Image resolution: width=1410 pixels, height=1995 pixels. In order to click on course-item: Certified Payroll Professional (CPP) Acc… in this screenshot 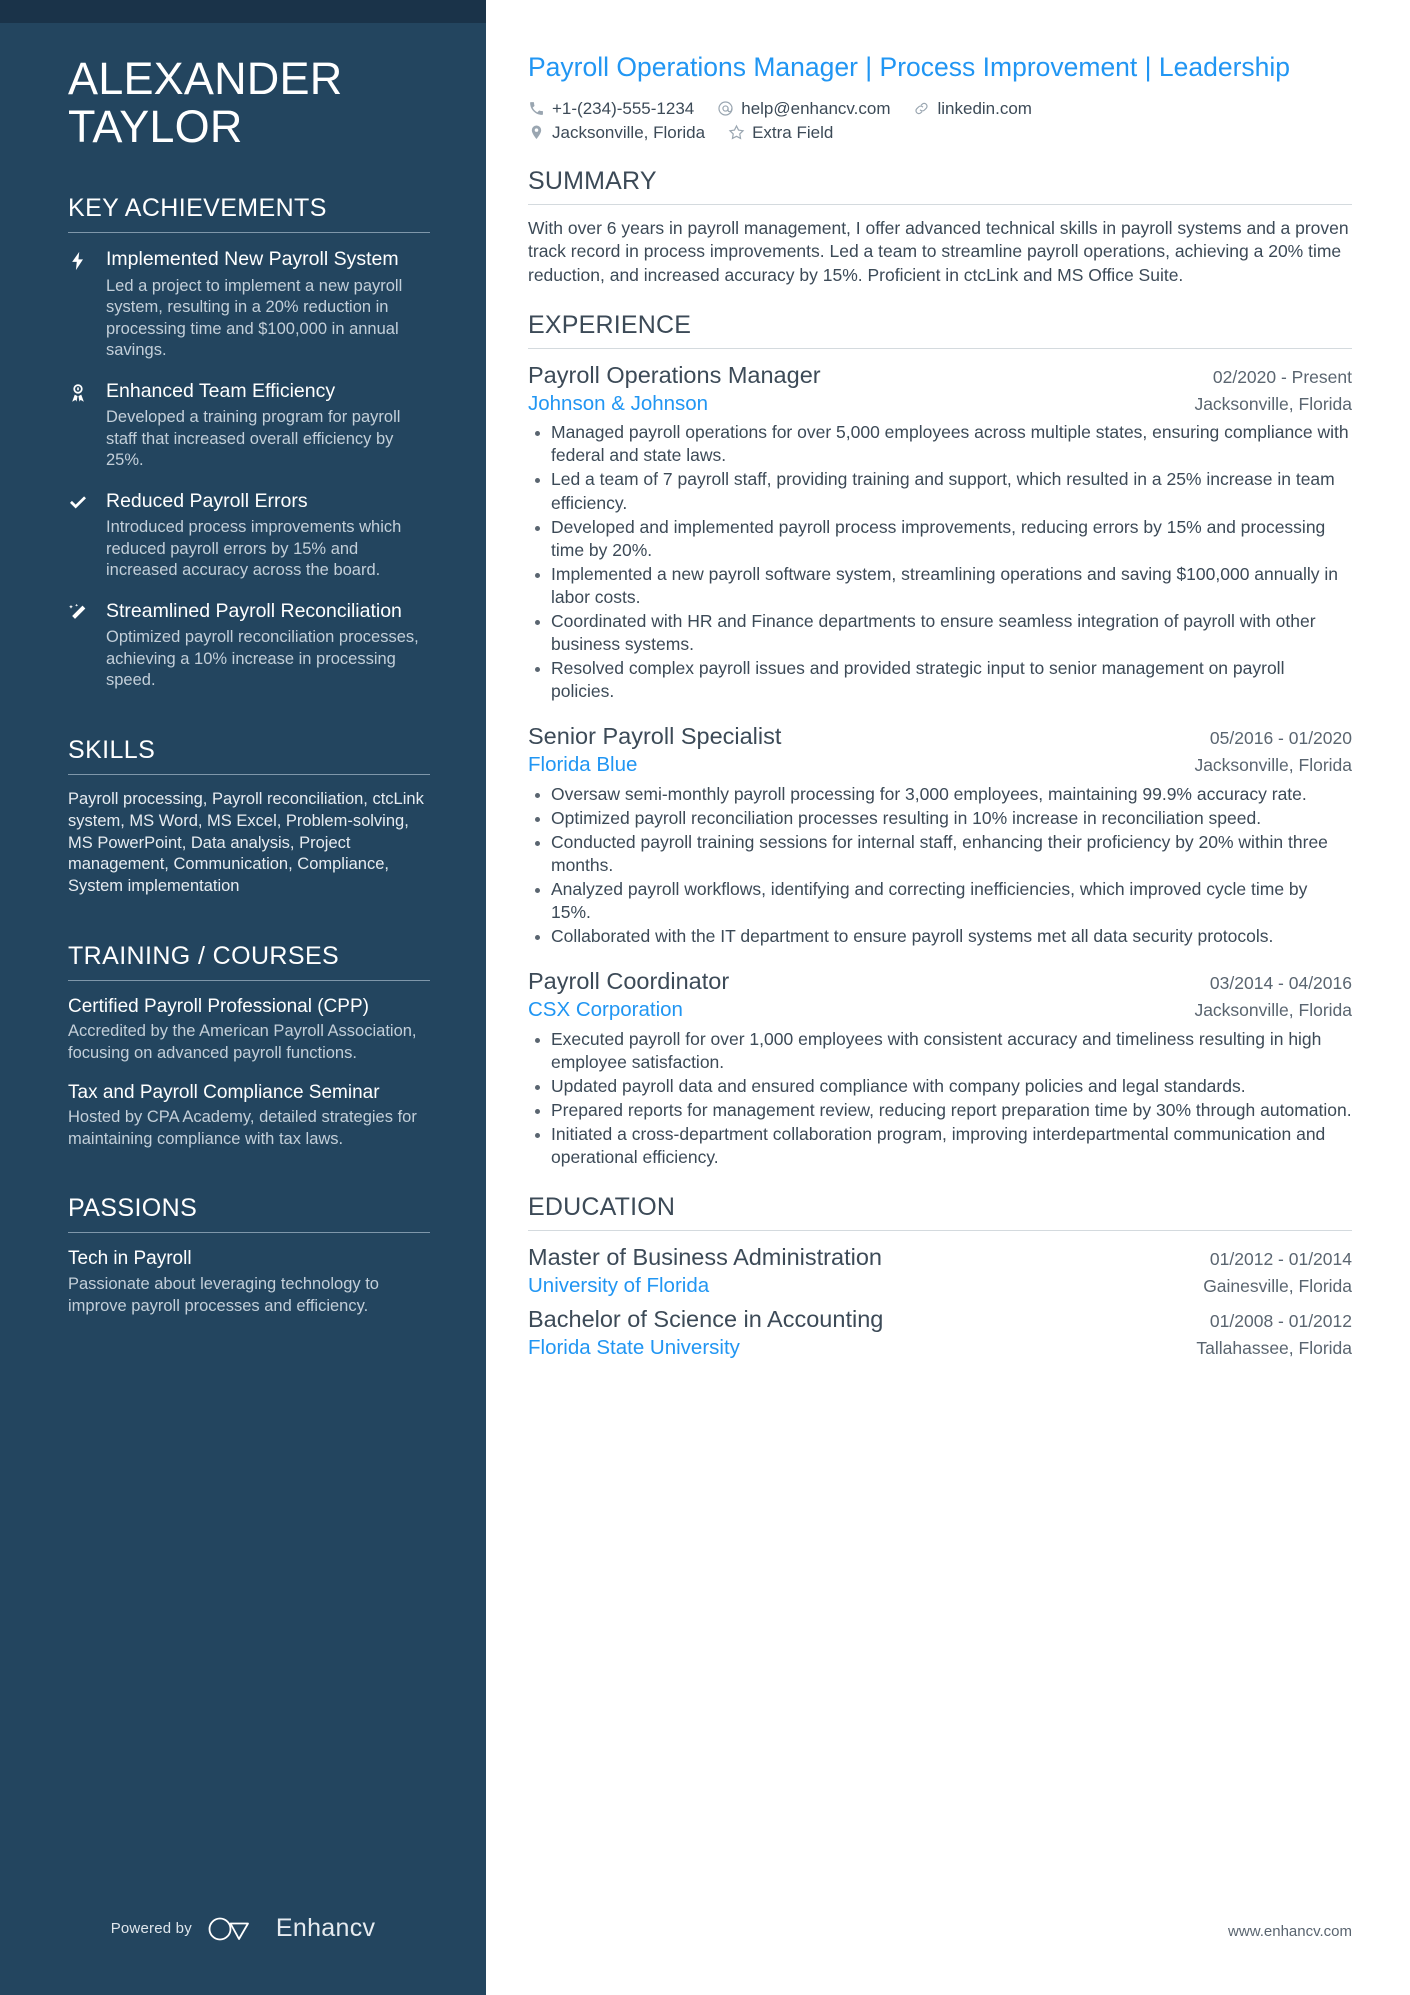, I will do `click(249, 1030)`.